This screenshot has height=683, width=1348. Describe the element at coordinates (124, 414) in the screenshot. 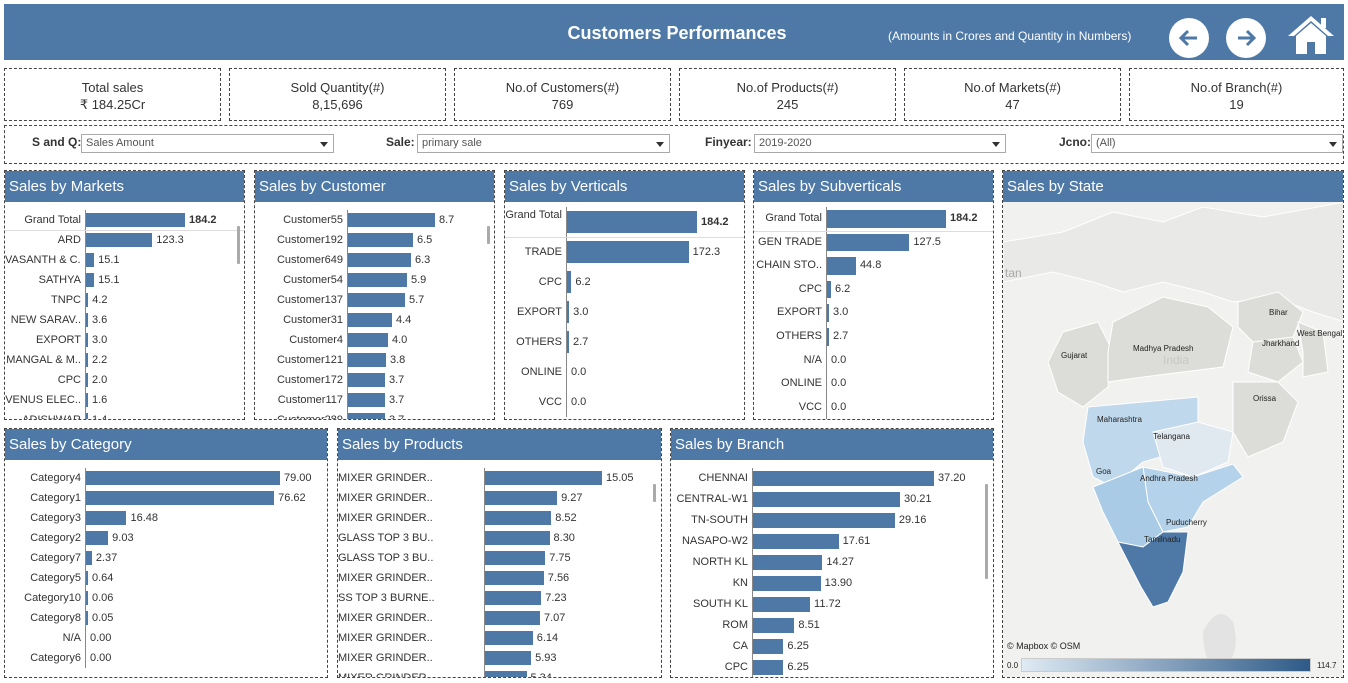

I see `bar-row: ADISHWAR 1.4` at that location.